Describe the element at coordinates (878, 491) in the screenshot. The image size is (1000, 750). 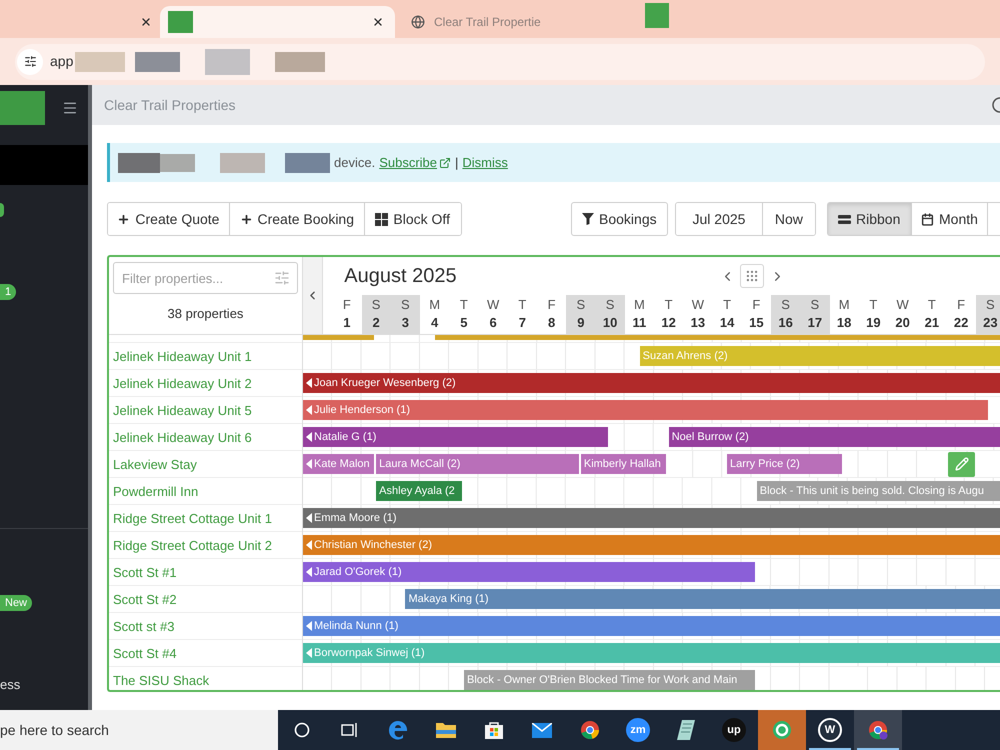
I see `booking-bar: Block - This unit is being sold. Closing is Augu` at that location.